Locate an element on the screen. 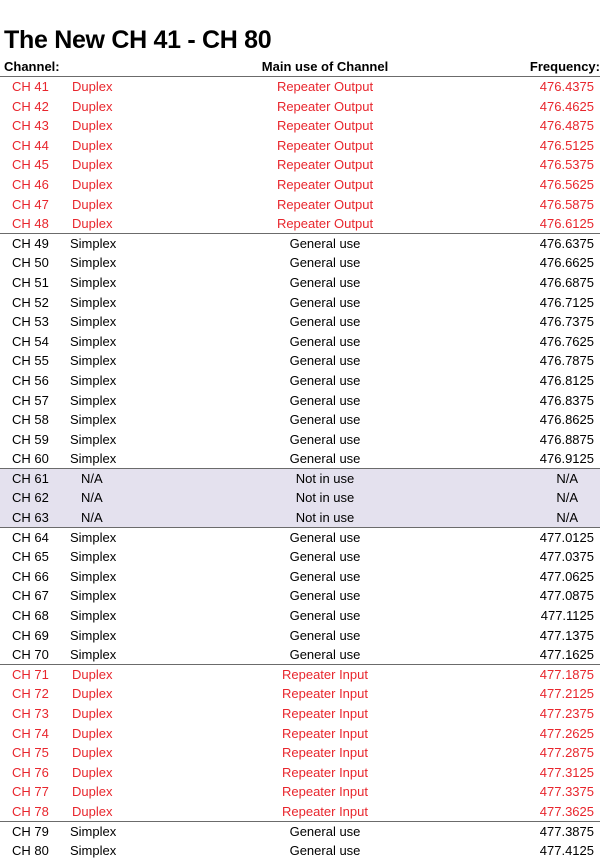 The width and height of the screenshot is (600, 862). frequency-cell: 476.7625 is located at coordinates (566, 341).